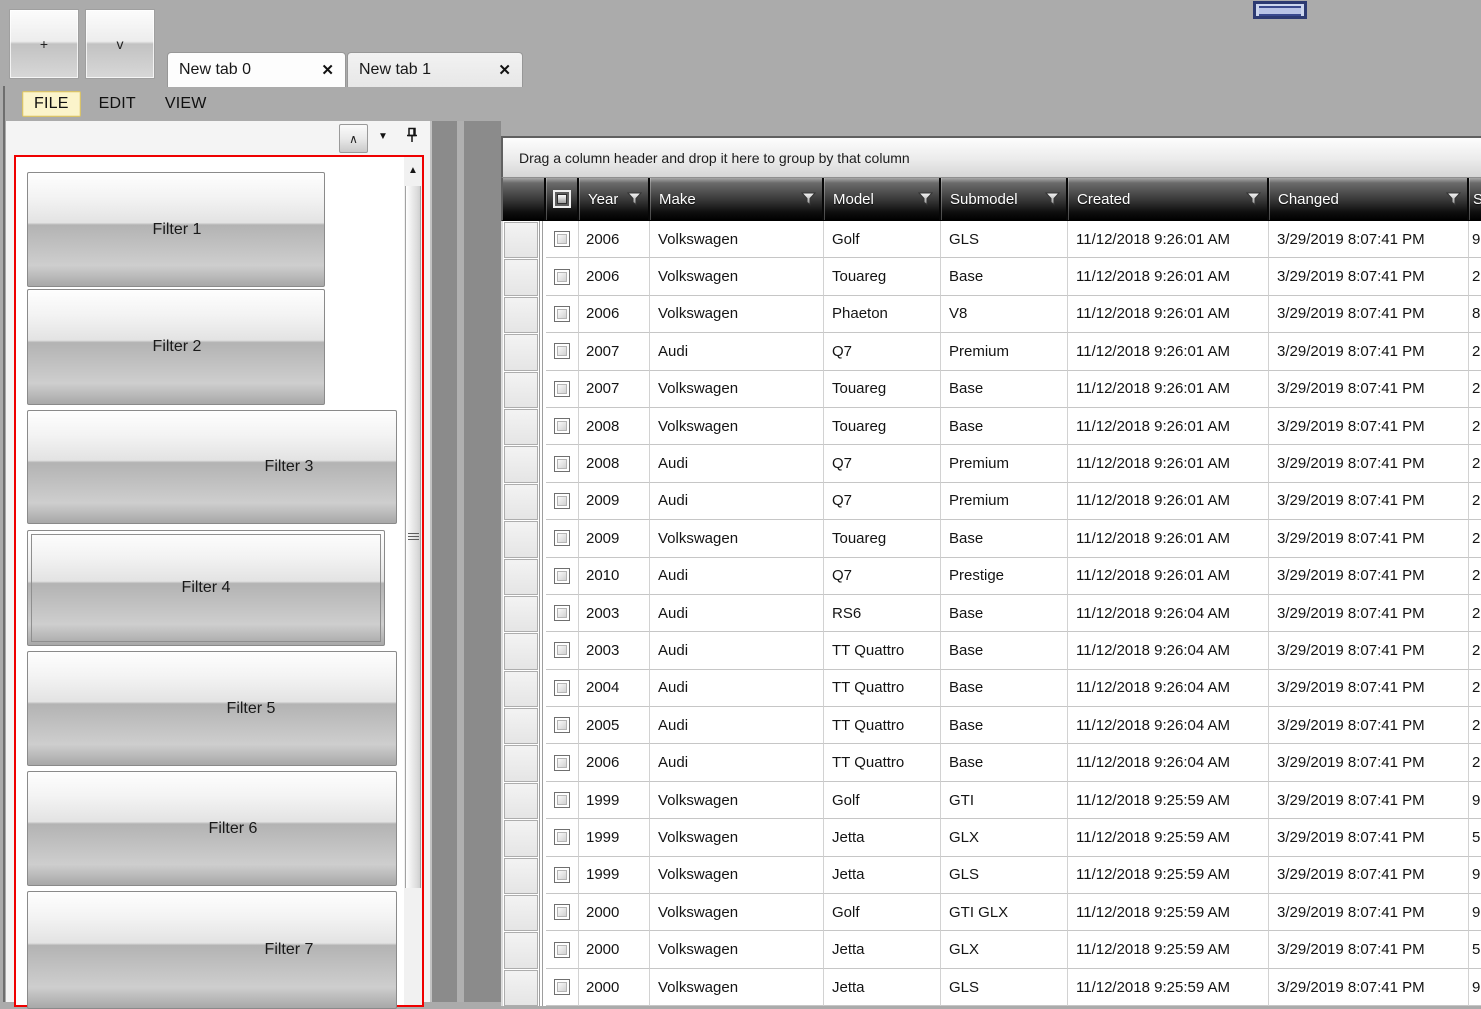  Describe the element at coordinates (614, 576) in the screenshot. I see `cell-year: 2010` at that location.